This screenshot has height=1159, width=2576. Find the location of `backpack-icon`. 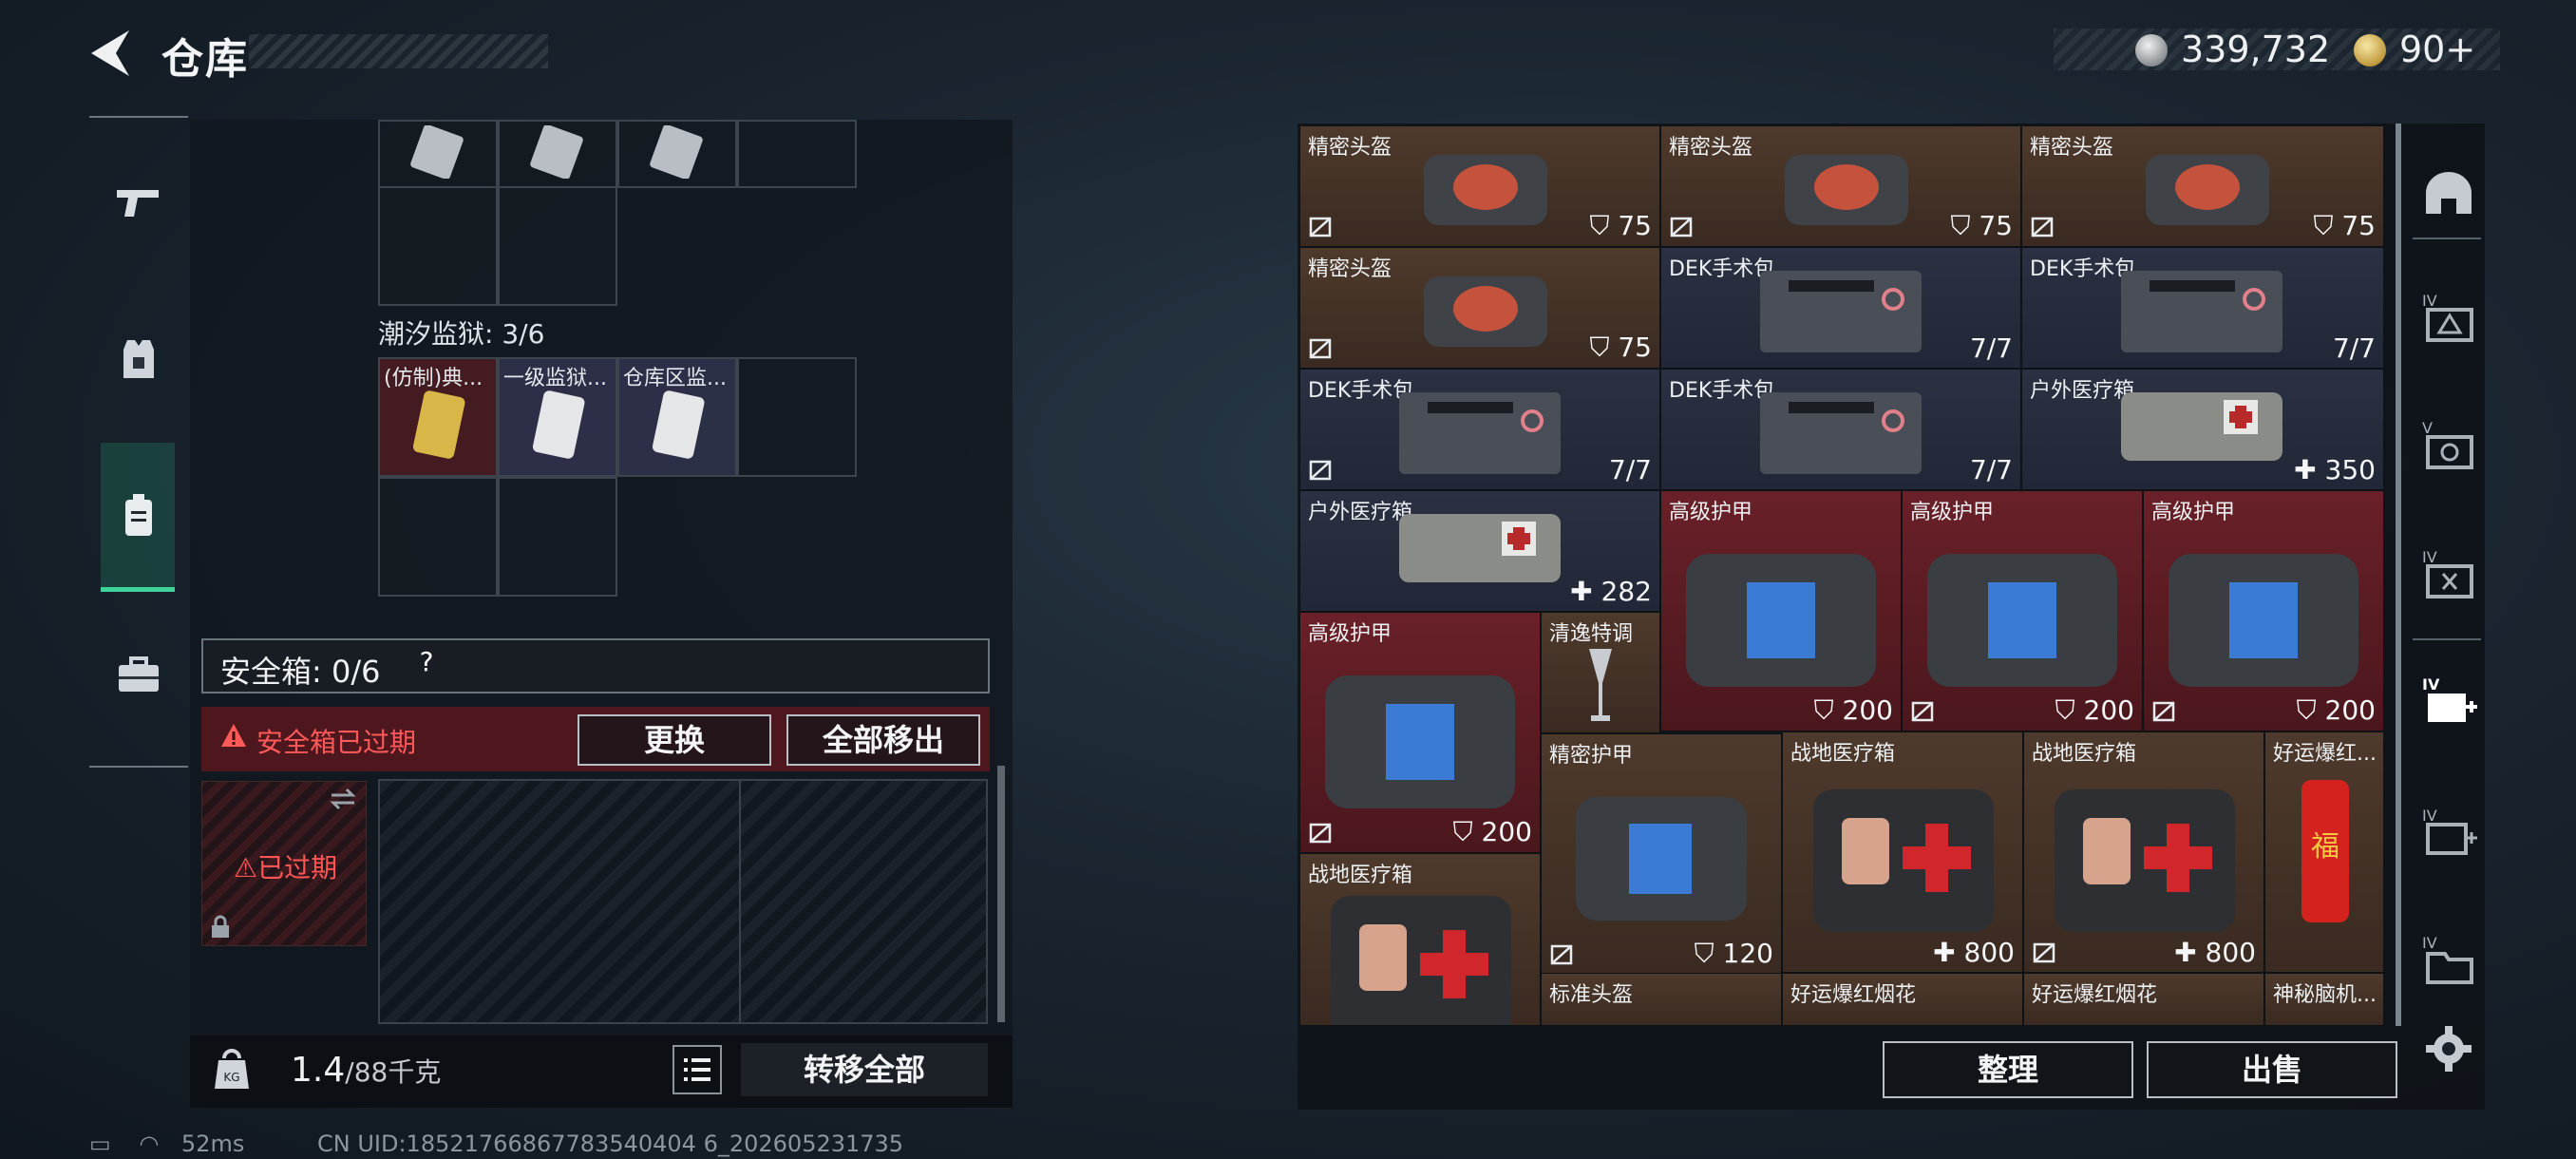

backpack-icon is located at coordinates (138, 515).